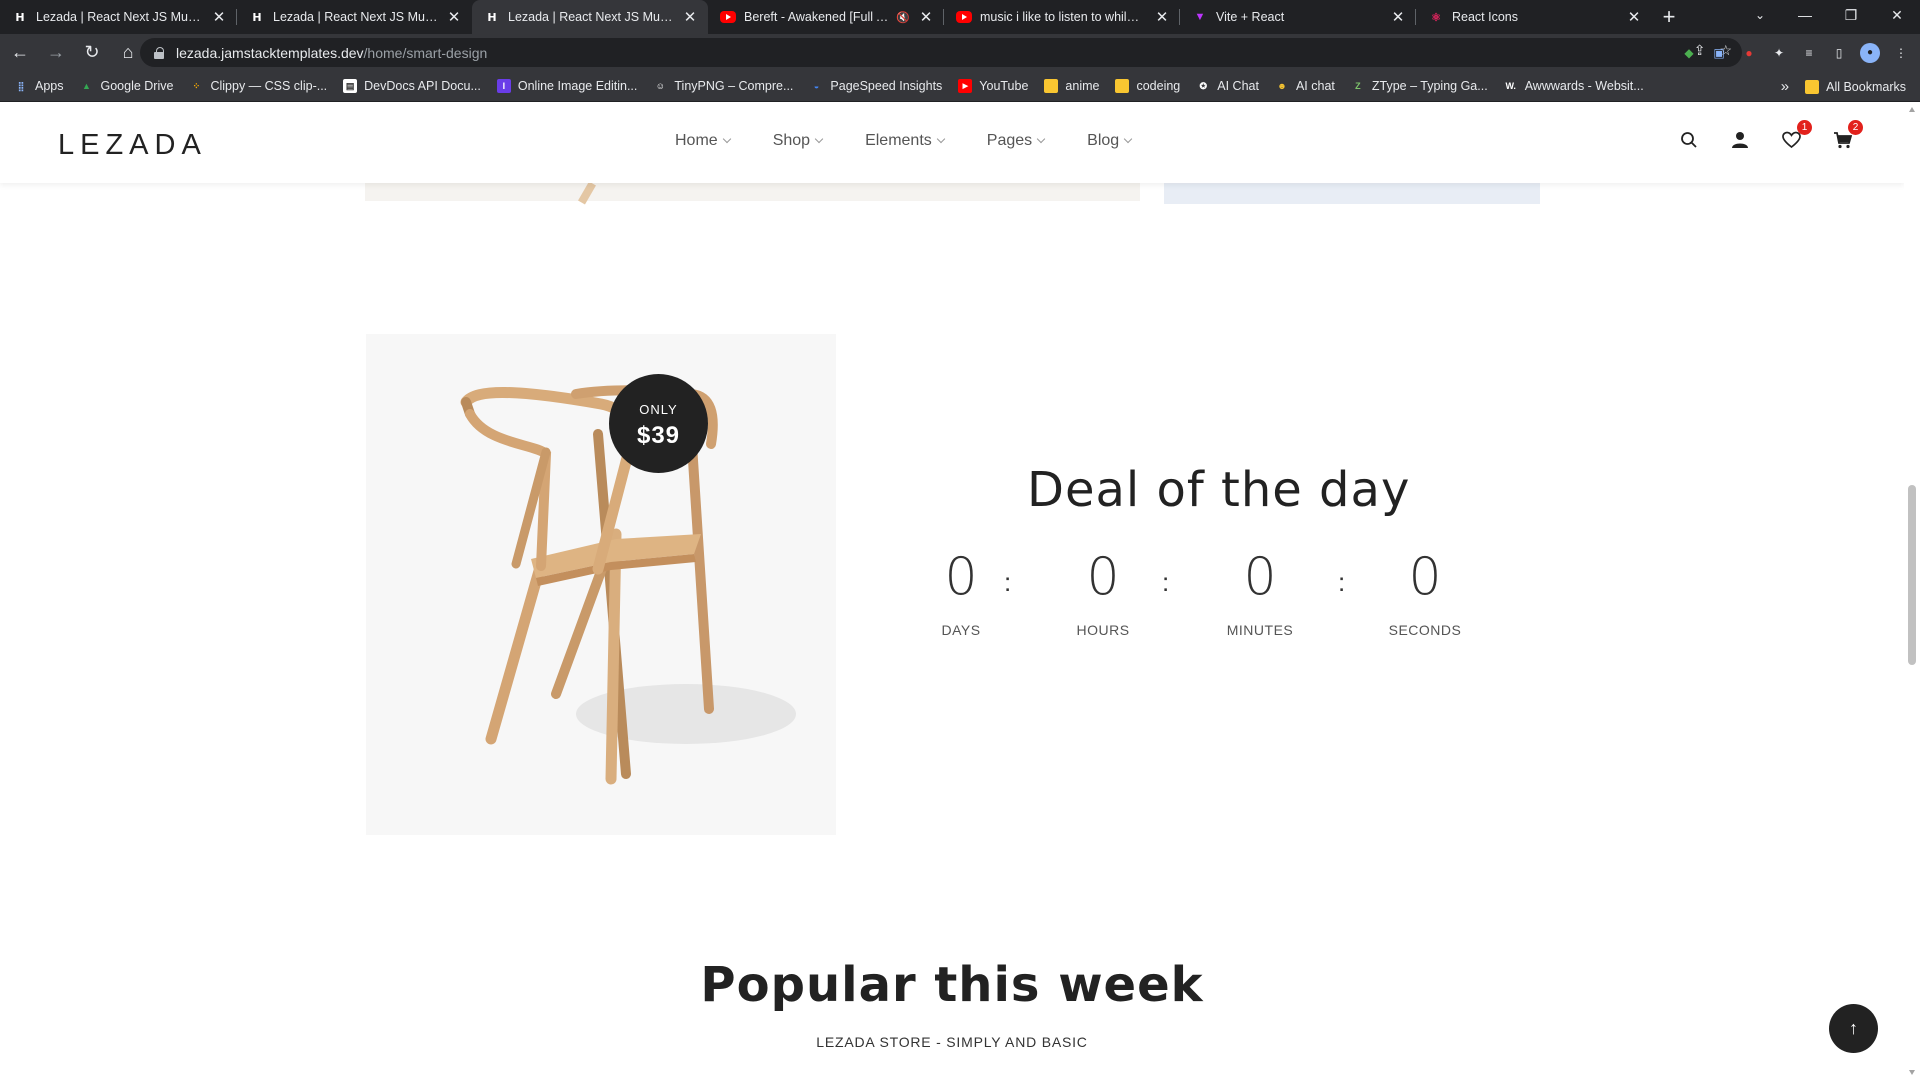 The width and height of the screenshot is (1920, 1080). Describe the element at coordinates (1912, 1072) in the screenshot. I see `scroll-down-arrow-icon` at that location.